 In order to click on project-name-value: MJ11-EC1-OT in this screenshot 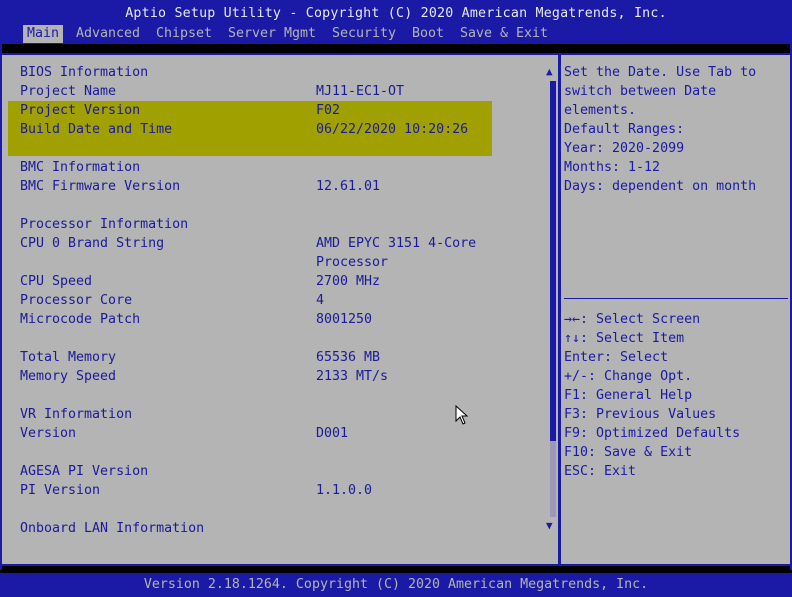, I will do `click(360, 91)`.